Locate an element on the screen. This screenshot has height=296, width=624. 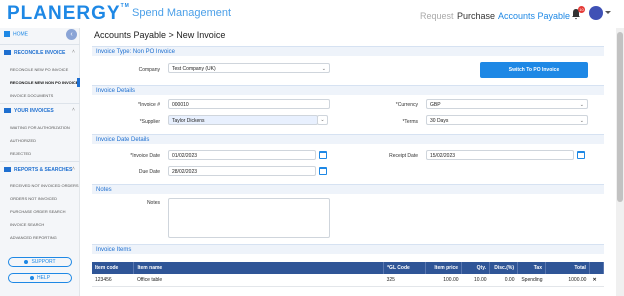
due-date-label: Due Date is located at coordinates (149, 172).